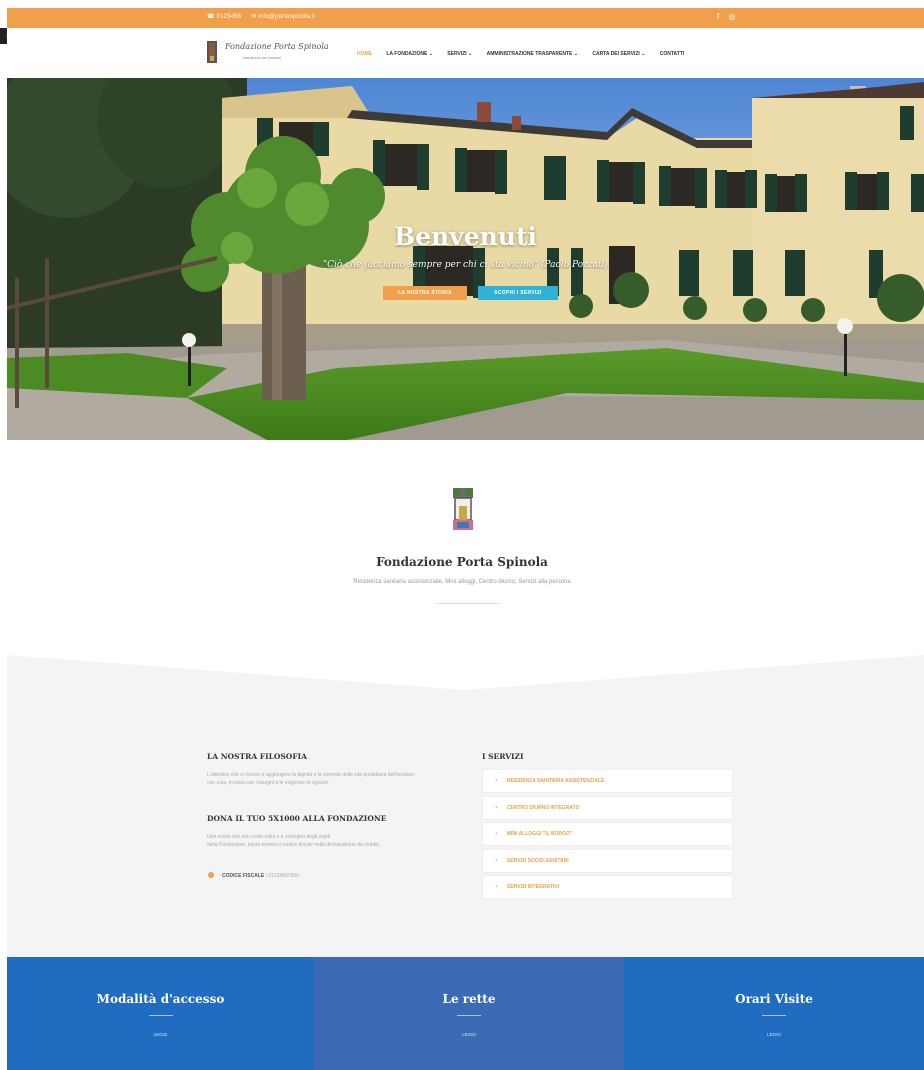  Describe the element at coordinates (469, 999) in the screenshot. I see `fees-title: Le rette` at that location.